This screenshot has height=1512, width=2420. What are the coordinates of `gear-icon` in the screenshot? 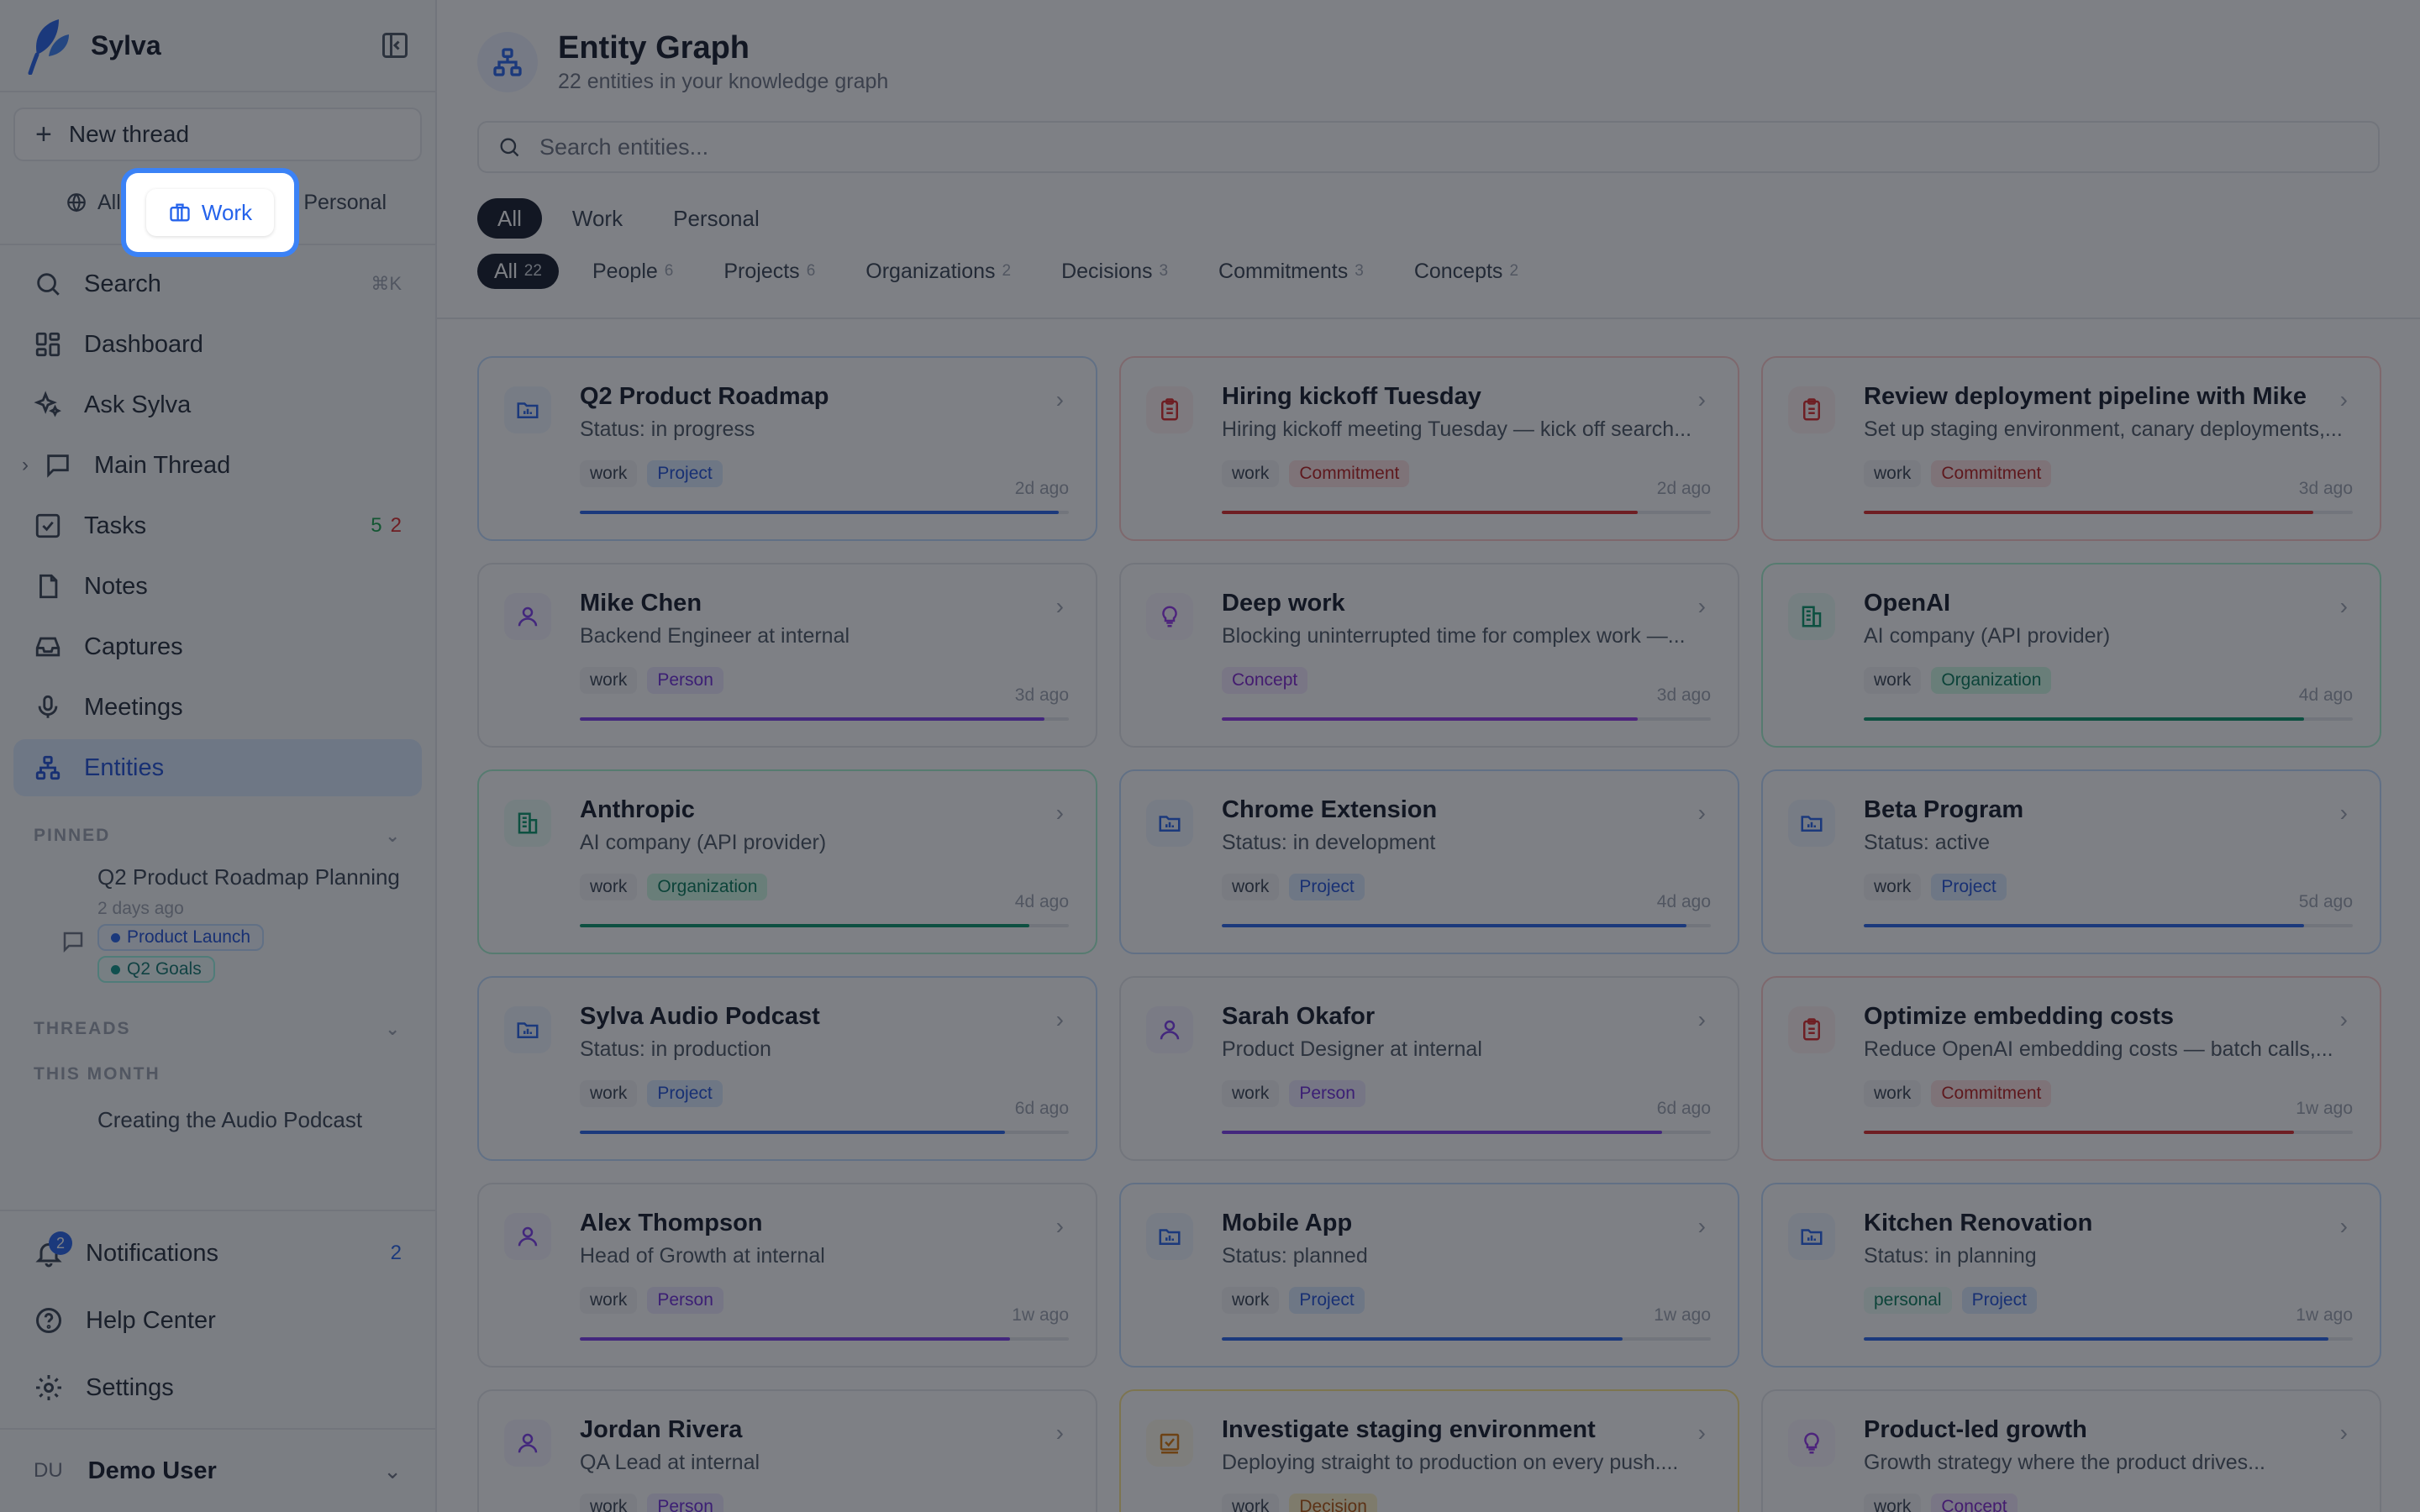 It's located at (49, 1387).